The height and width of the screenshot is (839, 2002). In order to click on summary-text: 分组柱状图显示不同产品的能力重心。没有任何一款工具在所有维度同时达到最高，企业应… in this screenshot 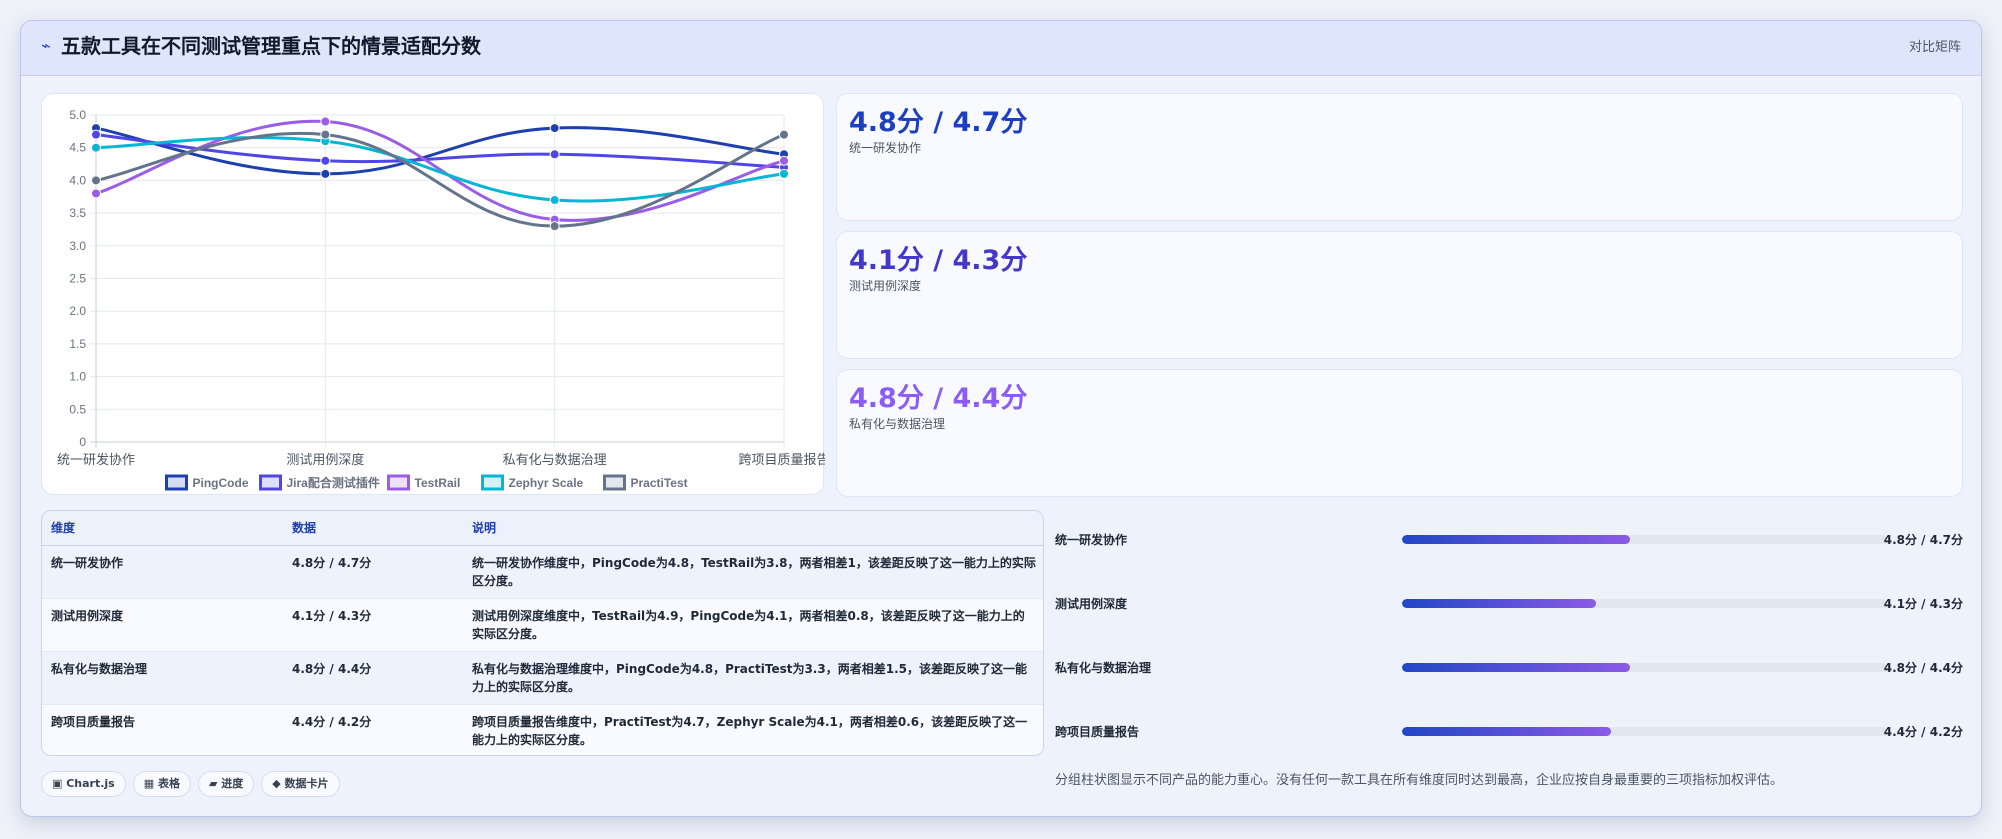, I will do `click(1419, 780)`.